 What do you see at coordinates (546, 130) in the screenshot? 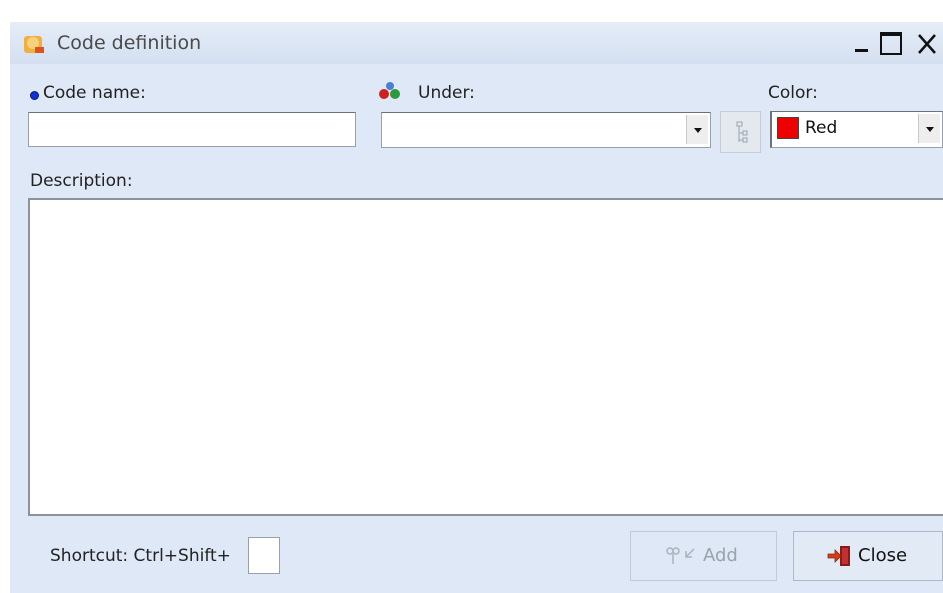
I see `under-dropdown` at bounding box center [546, 130].